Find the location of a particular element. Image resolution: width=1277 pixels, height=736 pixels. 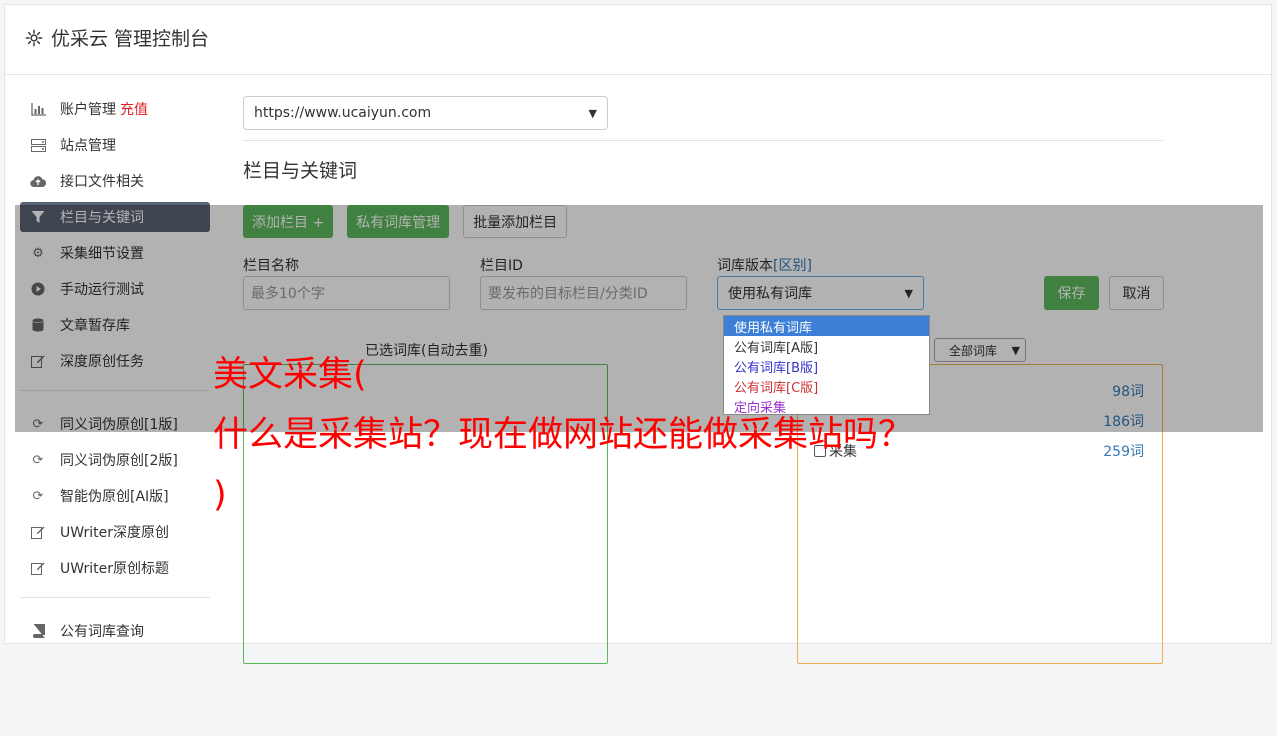

column-id-input: 要发布的目标栏目/分类ID is located at coordinates (583, 293).